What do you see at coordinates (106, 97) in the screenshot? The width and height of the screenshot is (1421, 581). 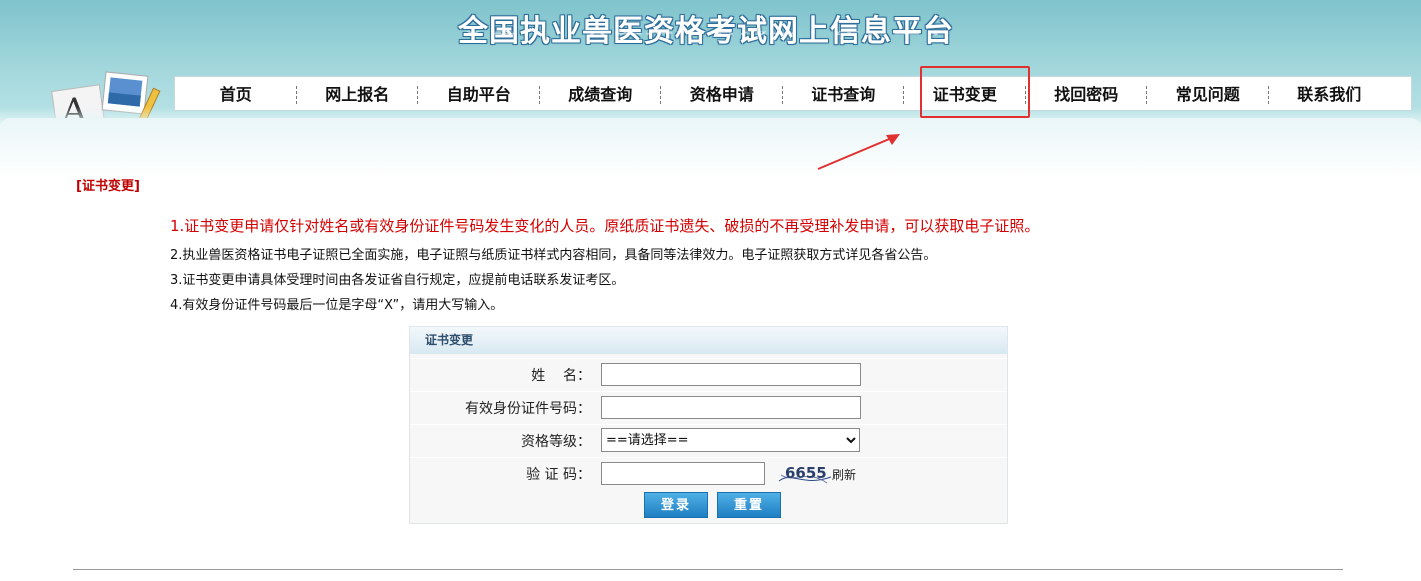 I see `logo-icon: A` at bounding box center [106, 97].